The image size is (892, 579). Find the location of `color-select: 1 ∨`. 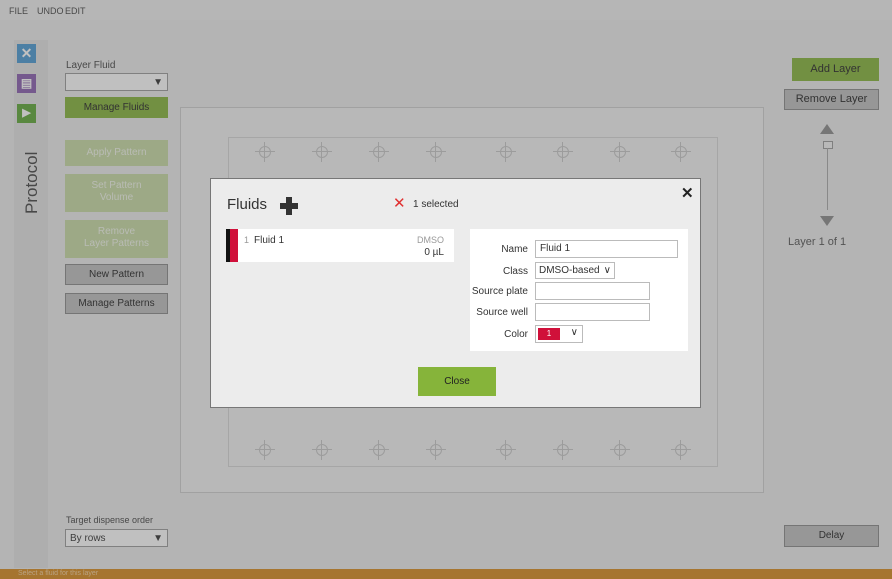

color-select: 1 ∨ is located at coordinates (559, 334).